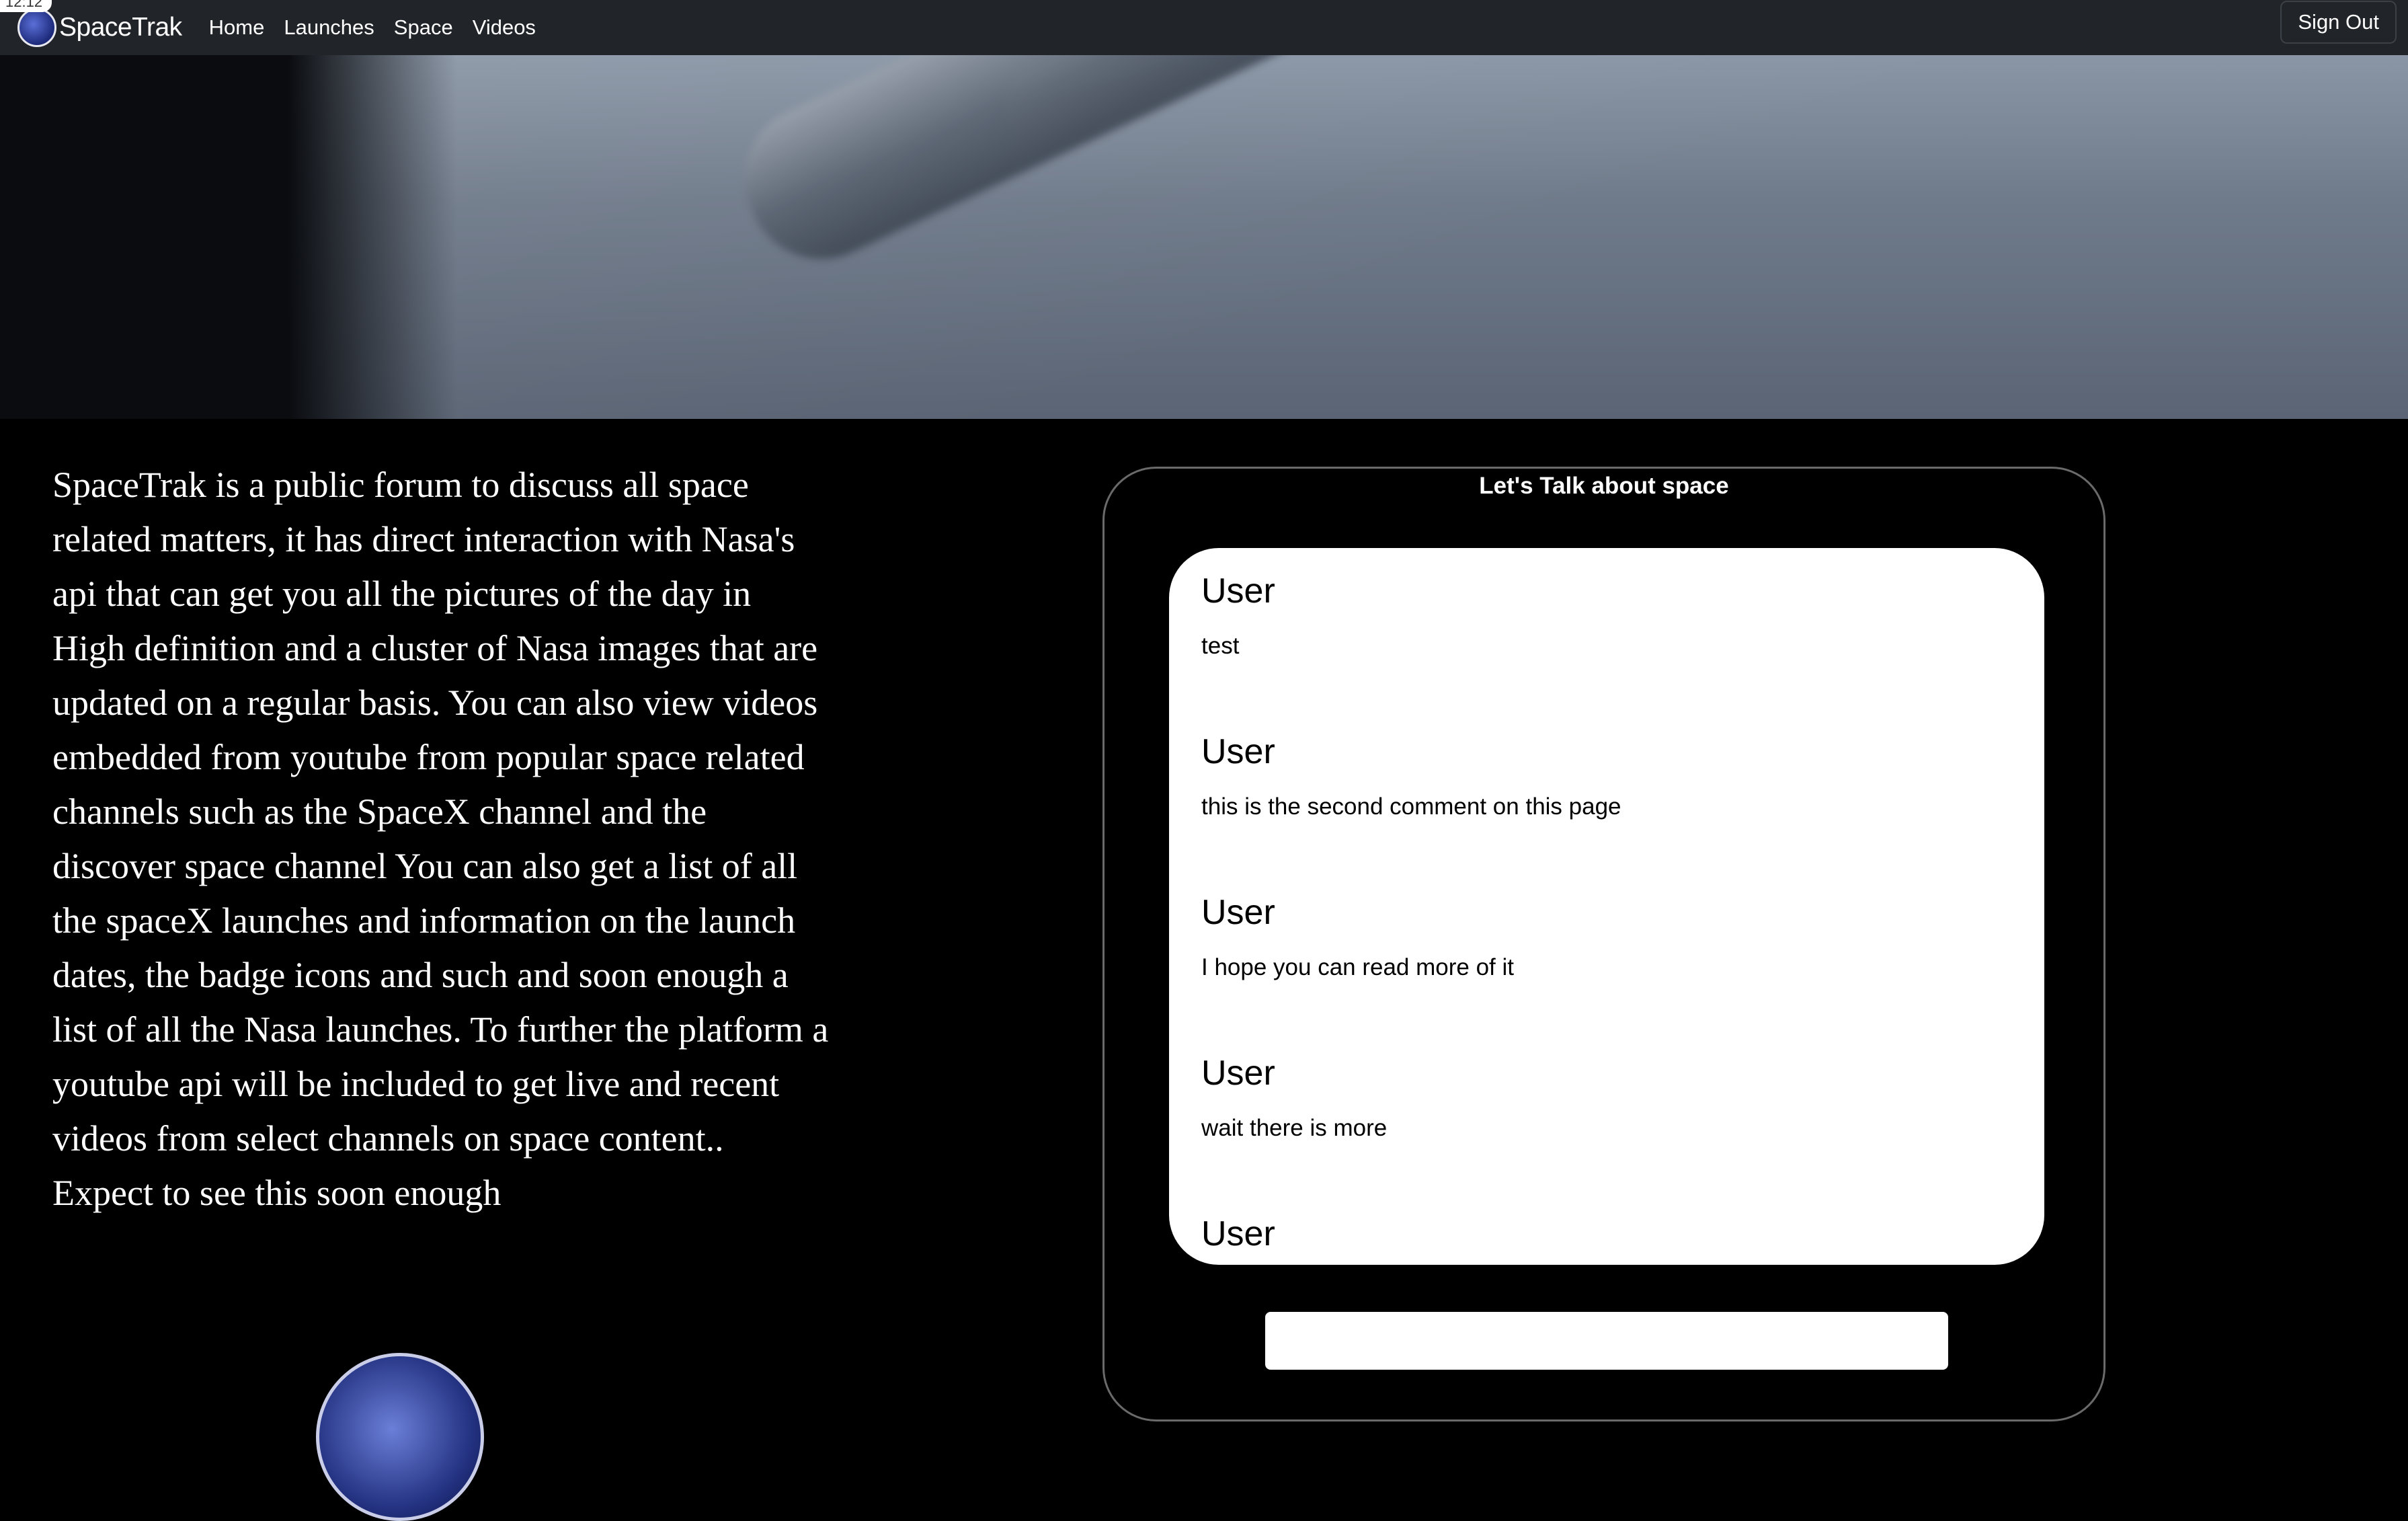  I want to click on comment-text: this is the second comment on this page, so click(1411, 806).